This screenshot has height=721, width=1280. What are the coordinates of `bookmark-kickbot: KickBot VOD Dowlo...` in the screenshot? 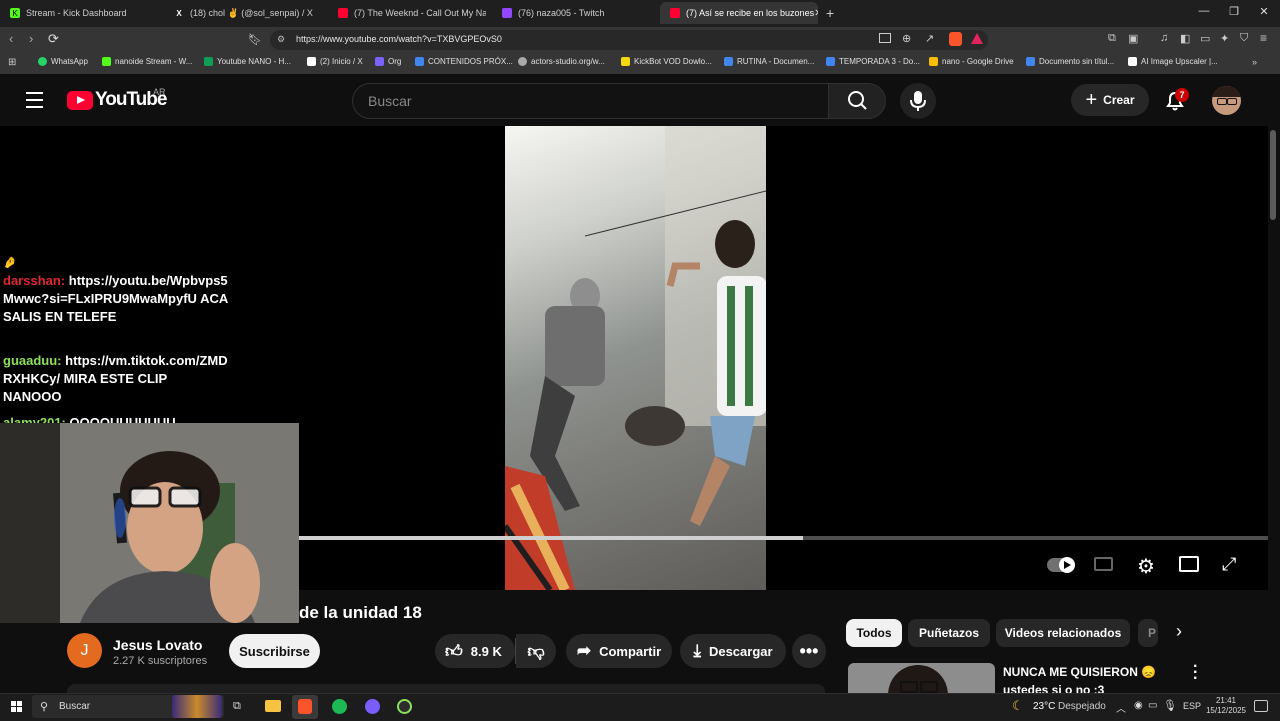 It's located at (666, 61).